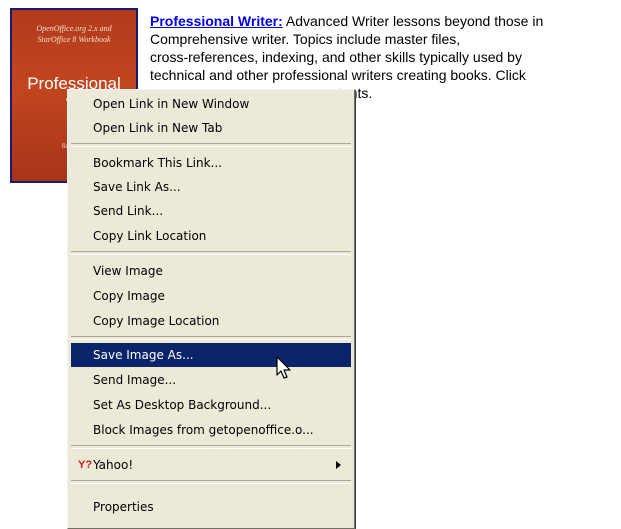 The width and height of the screenshot is (621, 529). Describe the element at coordinates (211, 296) in the screenshot. I see `menu-item-copy-image: Copy Image` at that location.